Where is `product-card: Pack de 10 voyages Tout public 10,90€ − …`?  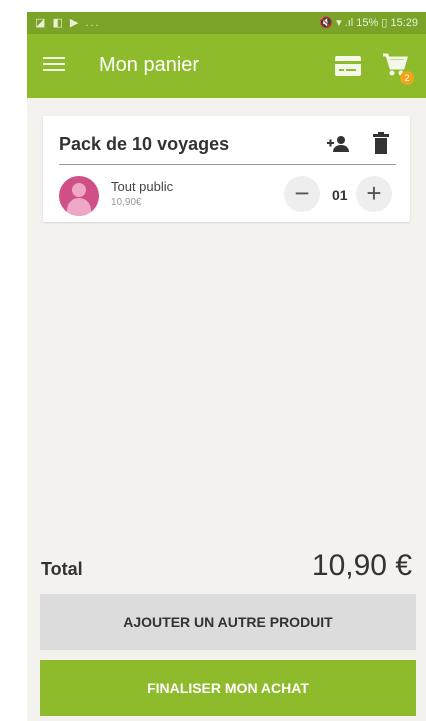 product-card: Pack de 10 voyages Tout public 10,90€ − … is located at coordinates (226, 169).